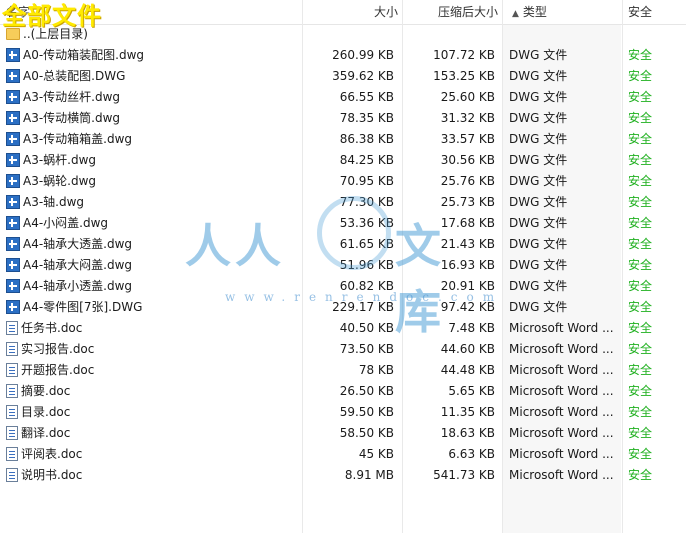  I want to click on file-size: 66.55 KB, so click(366, 97).